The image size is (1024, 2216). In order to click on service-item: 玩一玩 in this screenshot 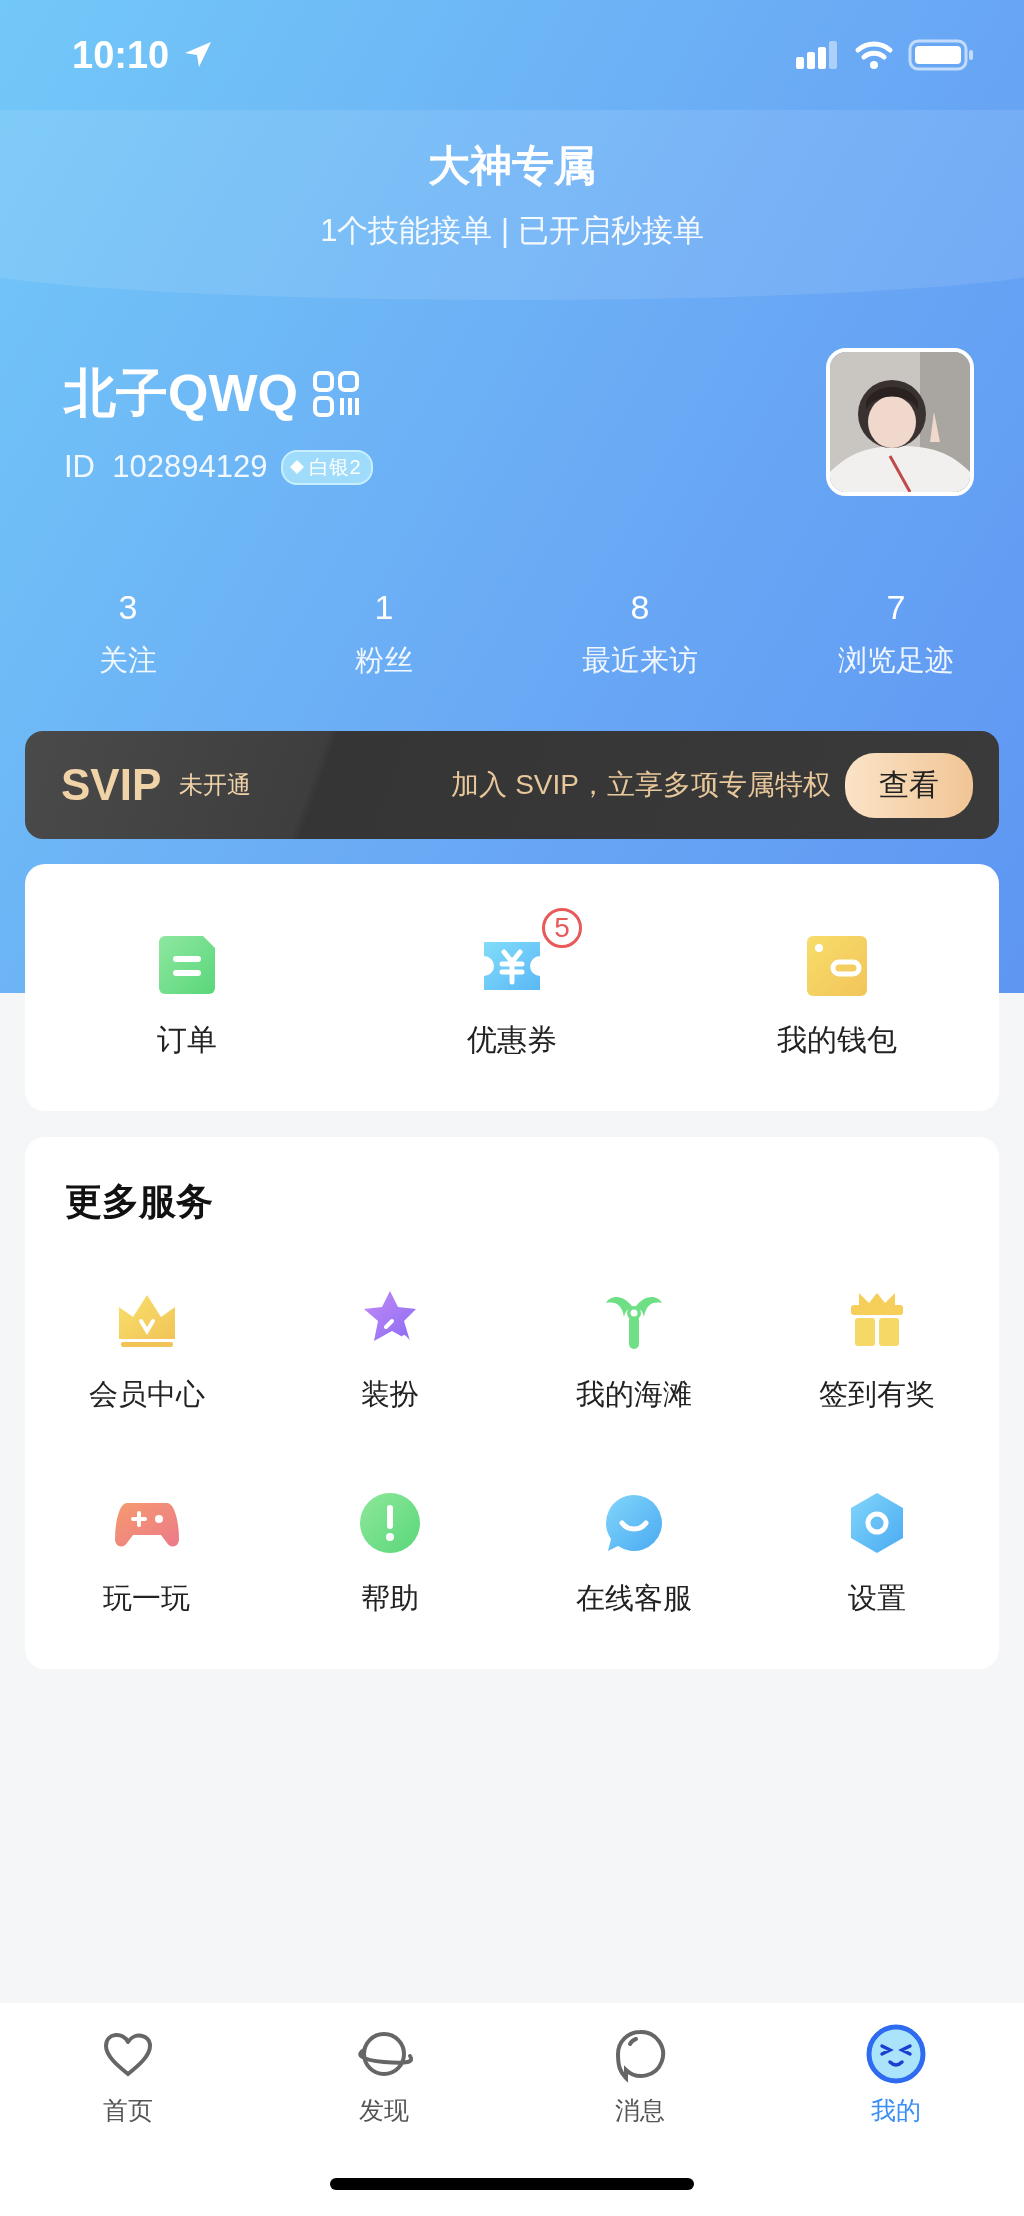, I will do `click(147, 1570)`.